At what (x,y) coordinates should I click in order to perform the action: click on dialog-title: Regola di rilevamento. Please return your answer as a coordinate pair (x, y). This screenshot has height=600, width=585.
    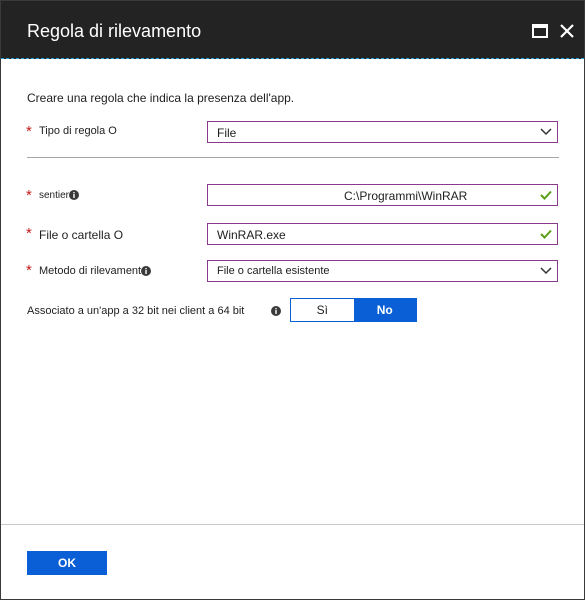
    Looking at the image, I should click on (114, 31).